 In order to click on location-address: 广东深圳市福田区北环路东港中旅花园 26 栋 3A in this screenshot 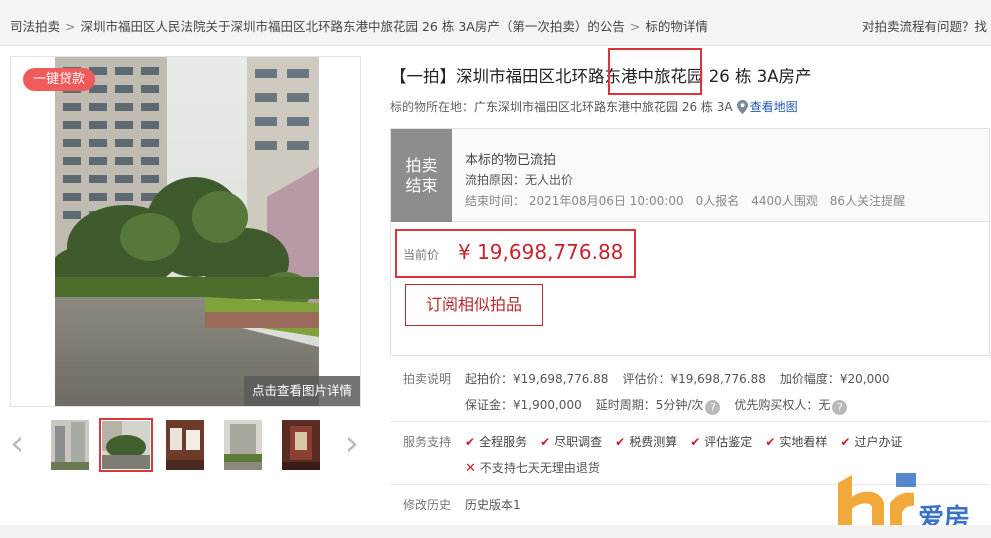, I will do `click(603, 107)`.